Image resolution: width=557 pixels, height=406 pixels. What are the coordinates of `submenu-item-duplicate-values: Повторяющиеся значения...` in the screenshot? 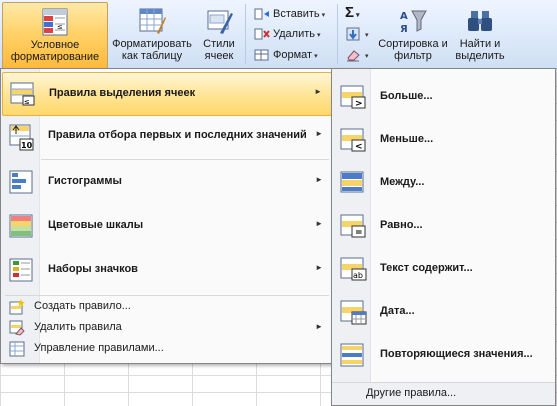 It's located at (443, 355).